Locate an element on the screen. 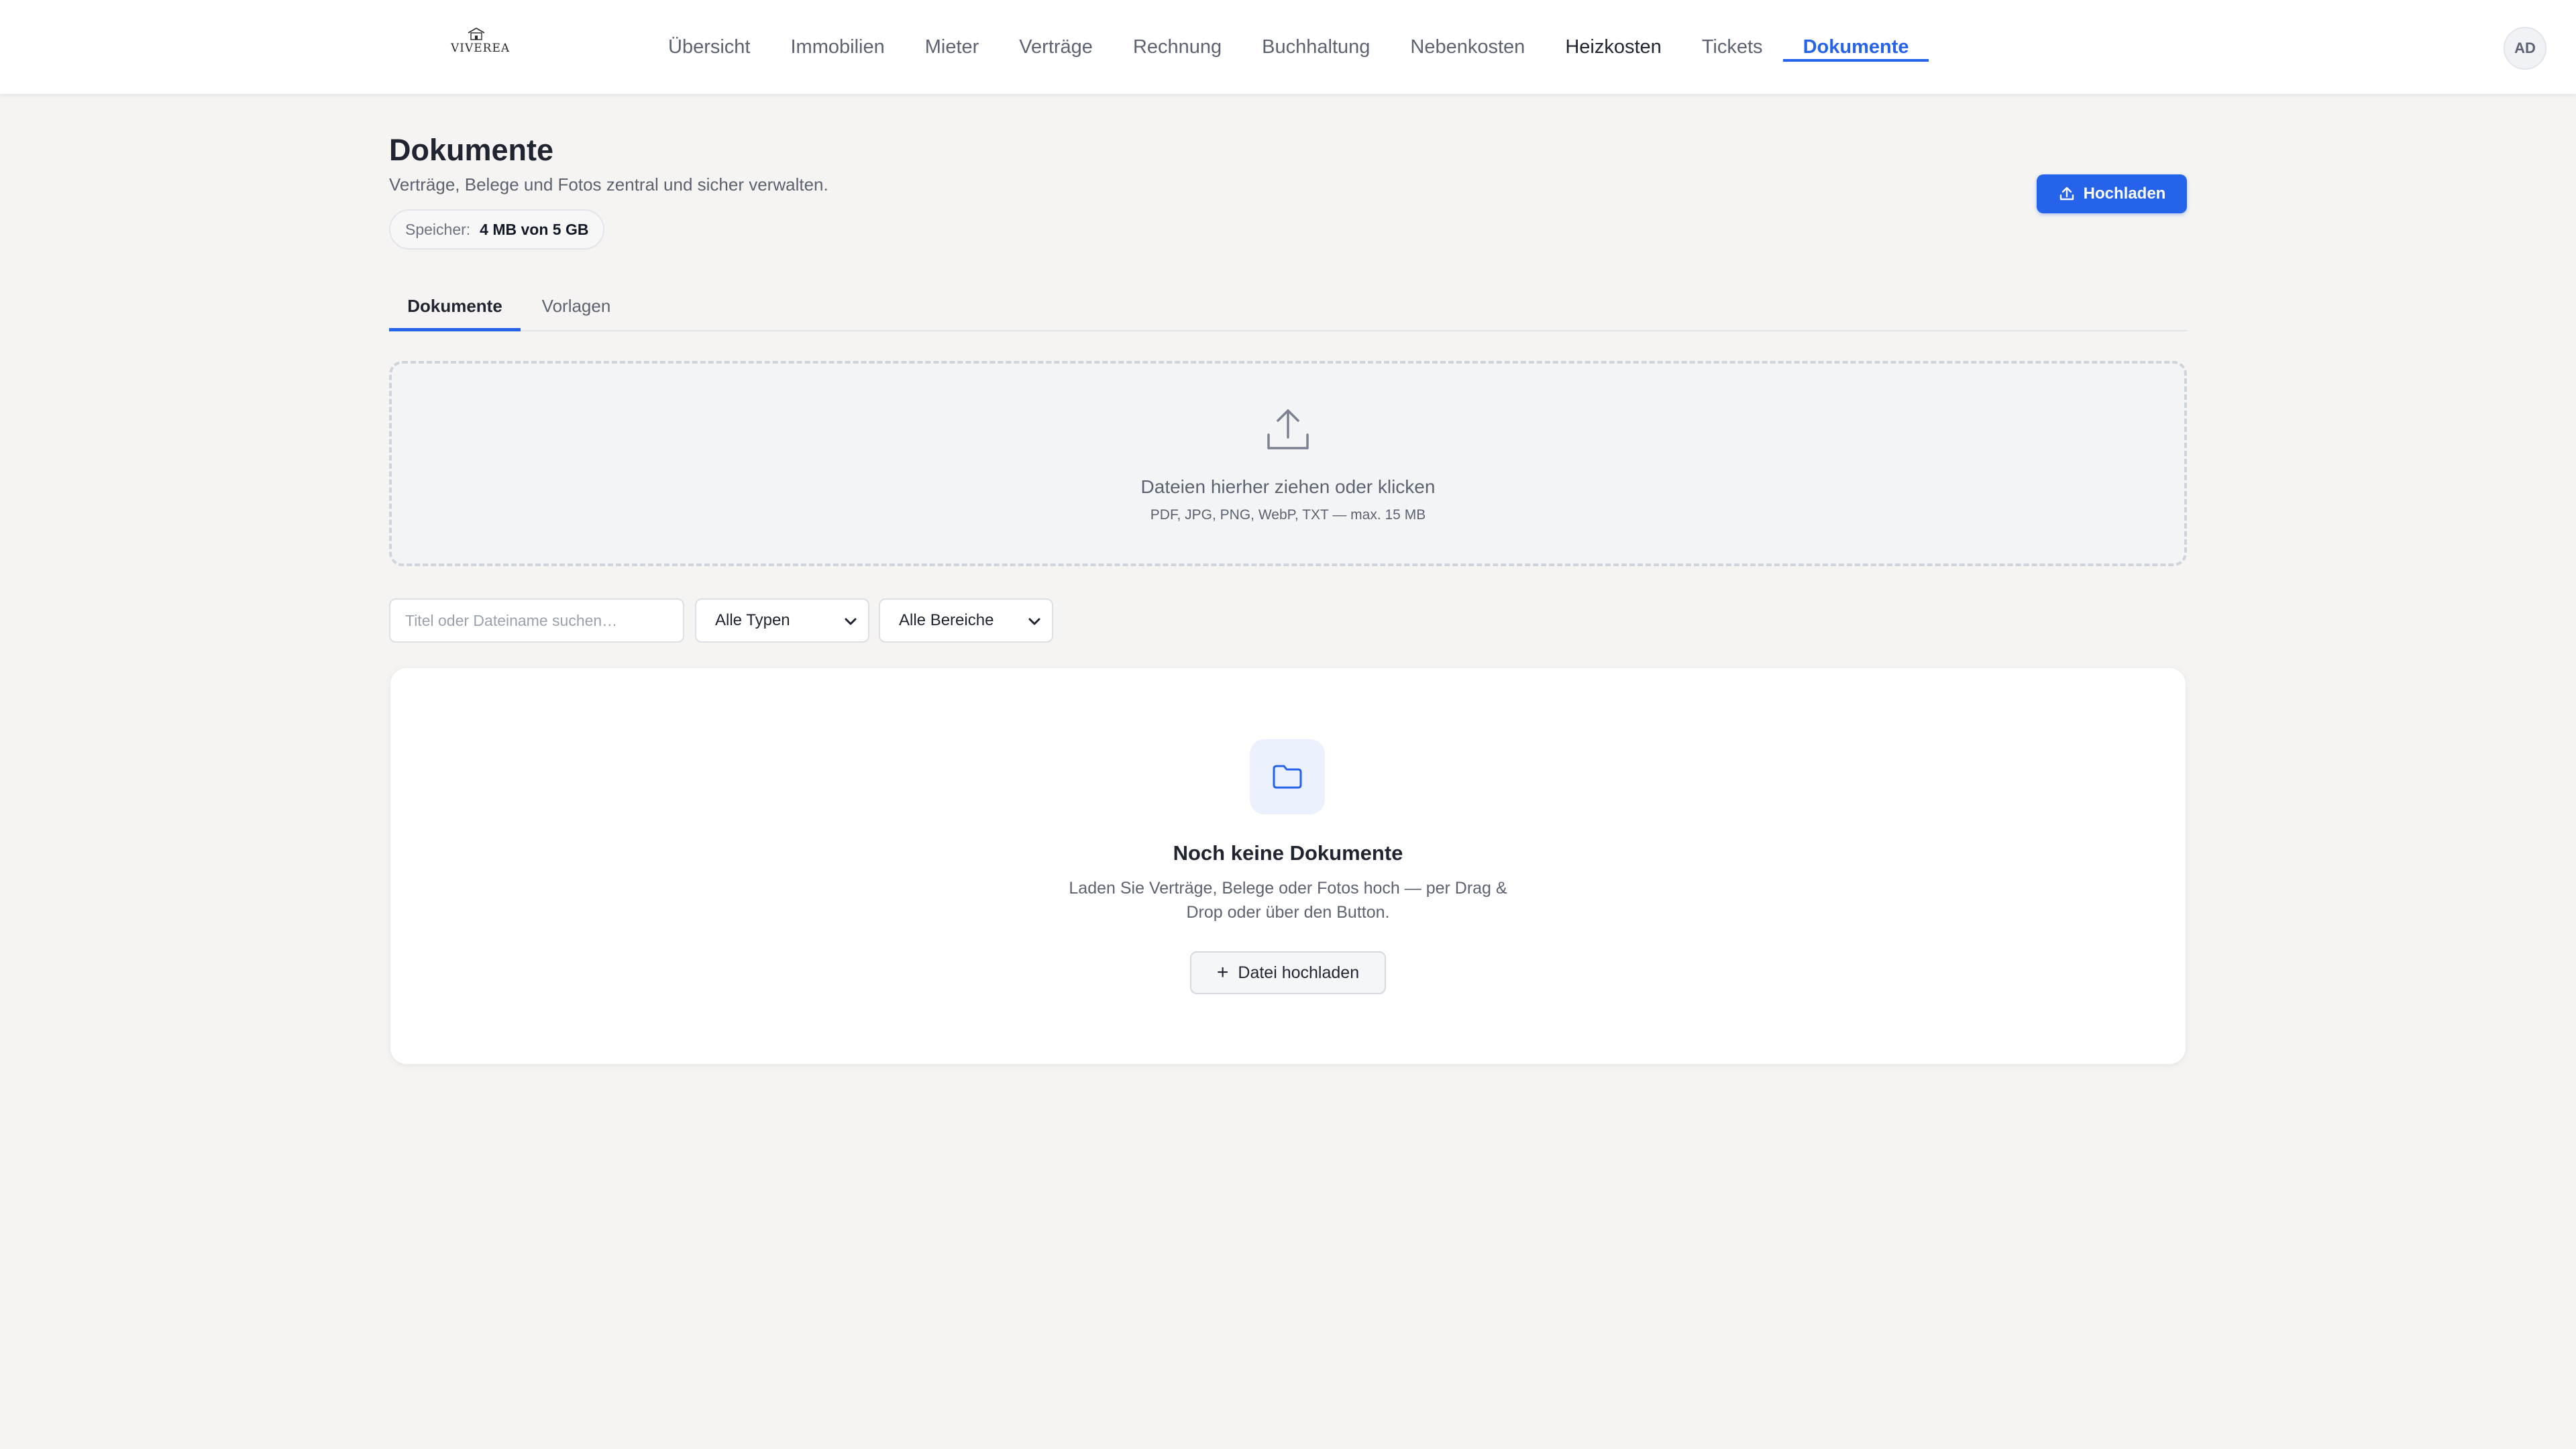  upload-file-button: + Datei hochladen is located at coordinates (1288, 972).